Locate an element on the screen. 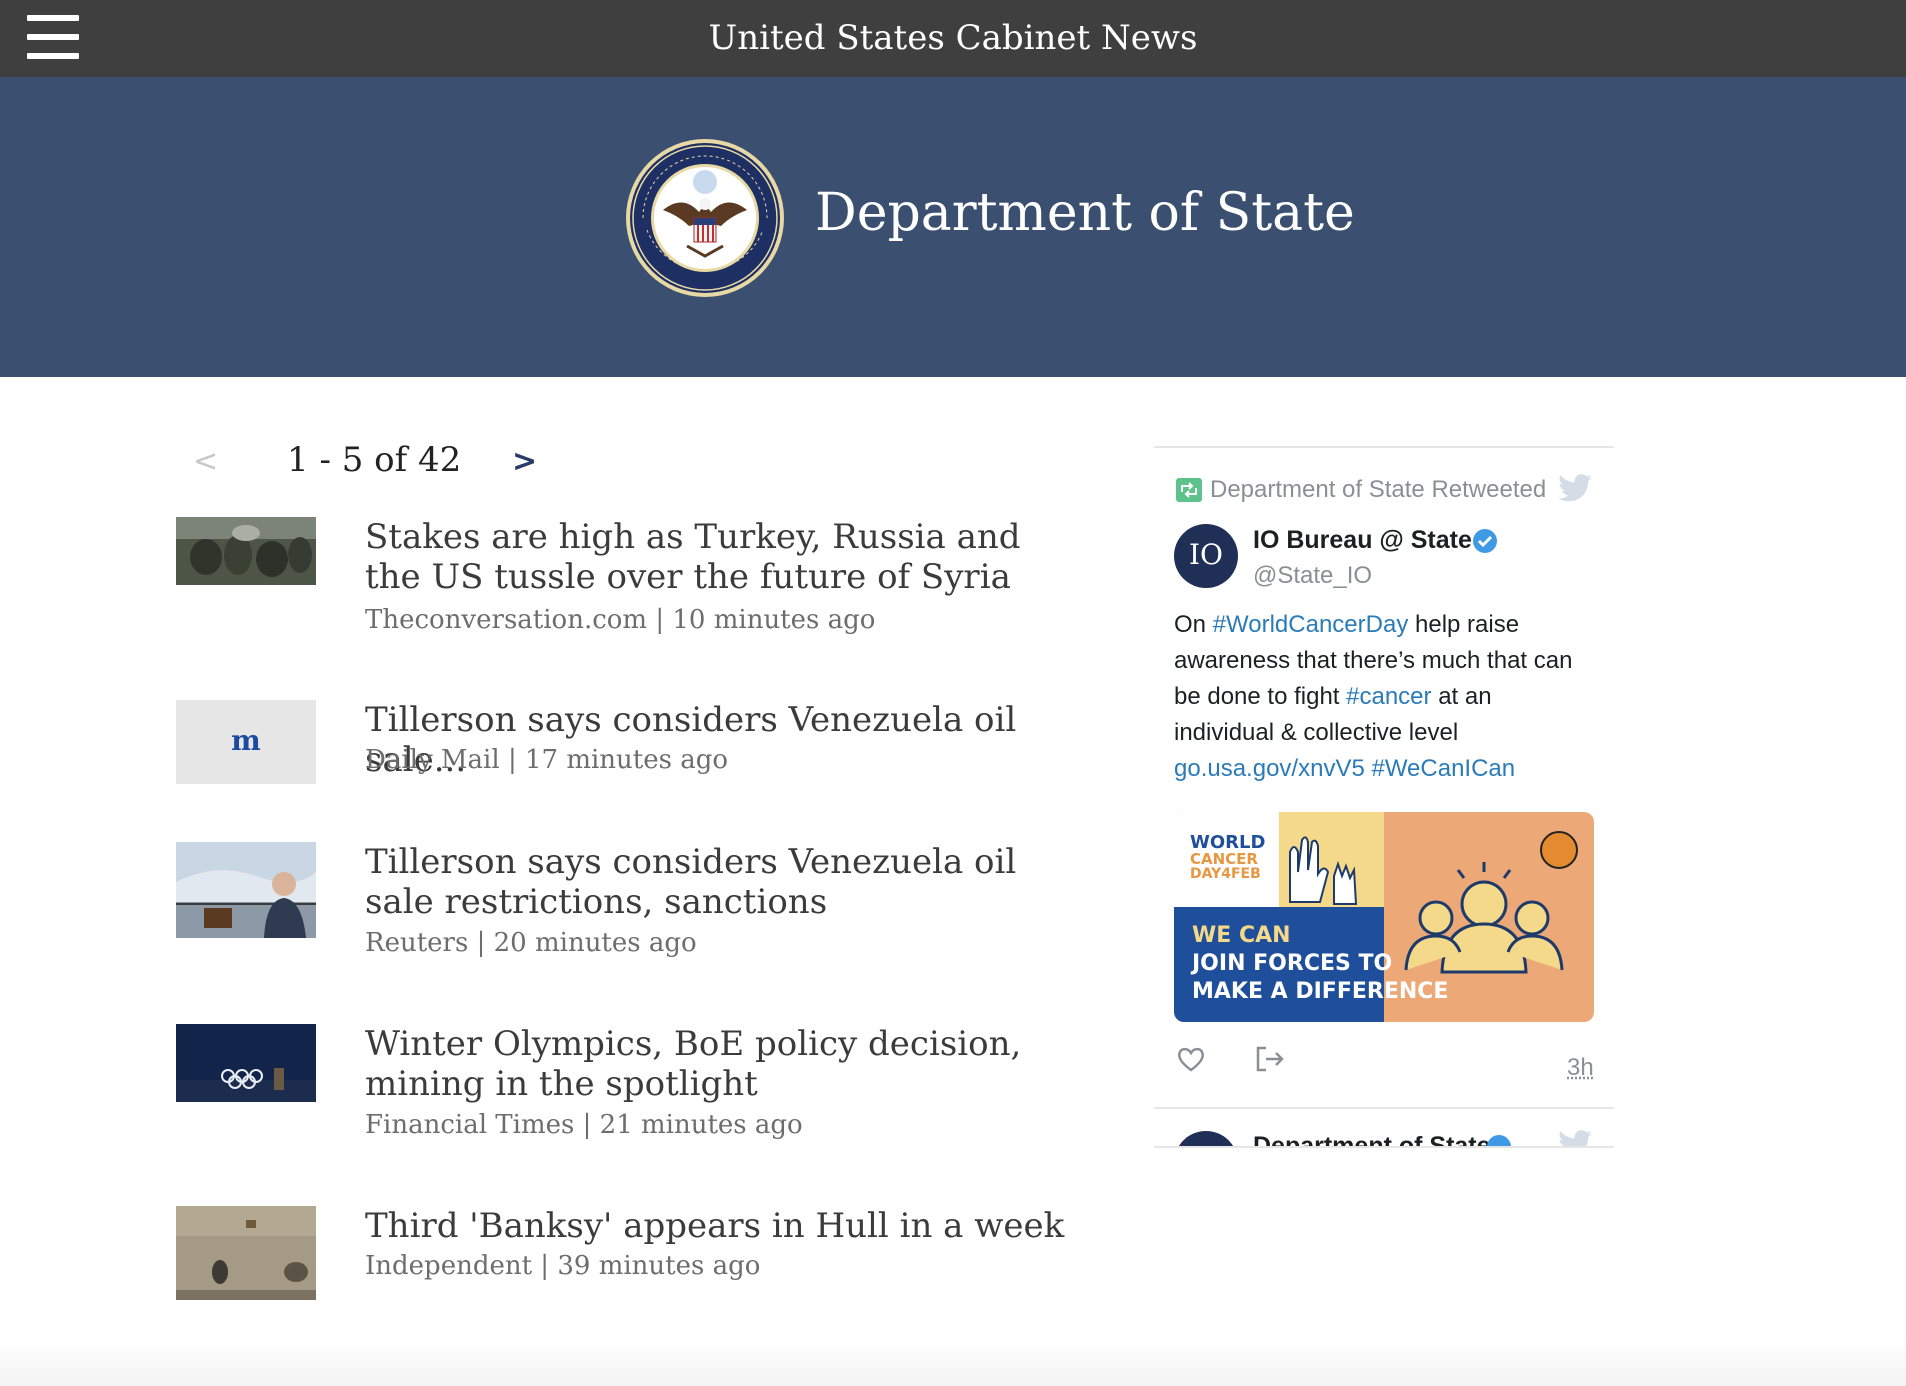 This screenshot has height=1386, width=1906. article-time: 17 minutes ago is located at coordinates (626, 760).